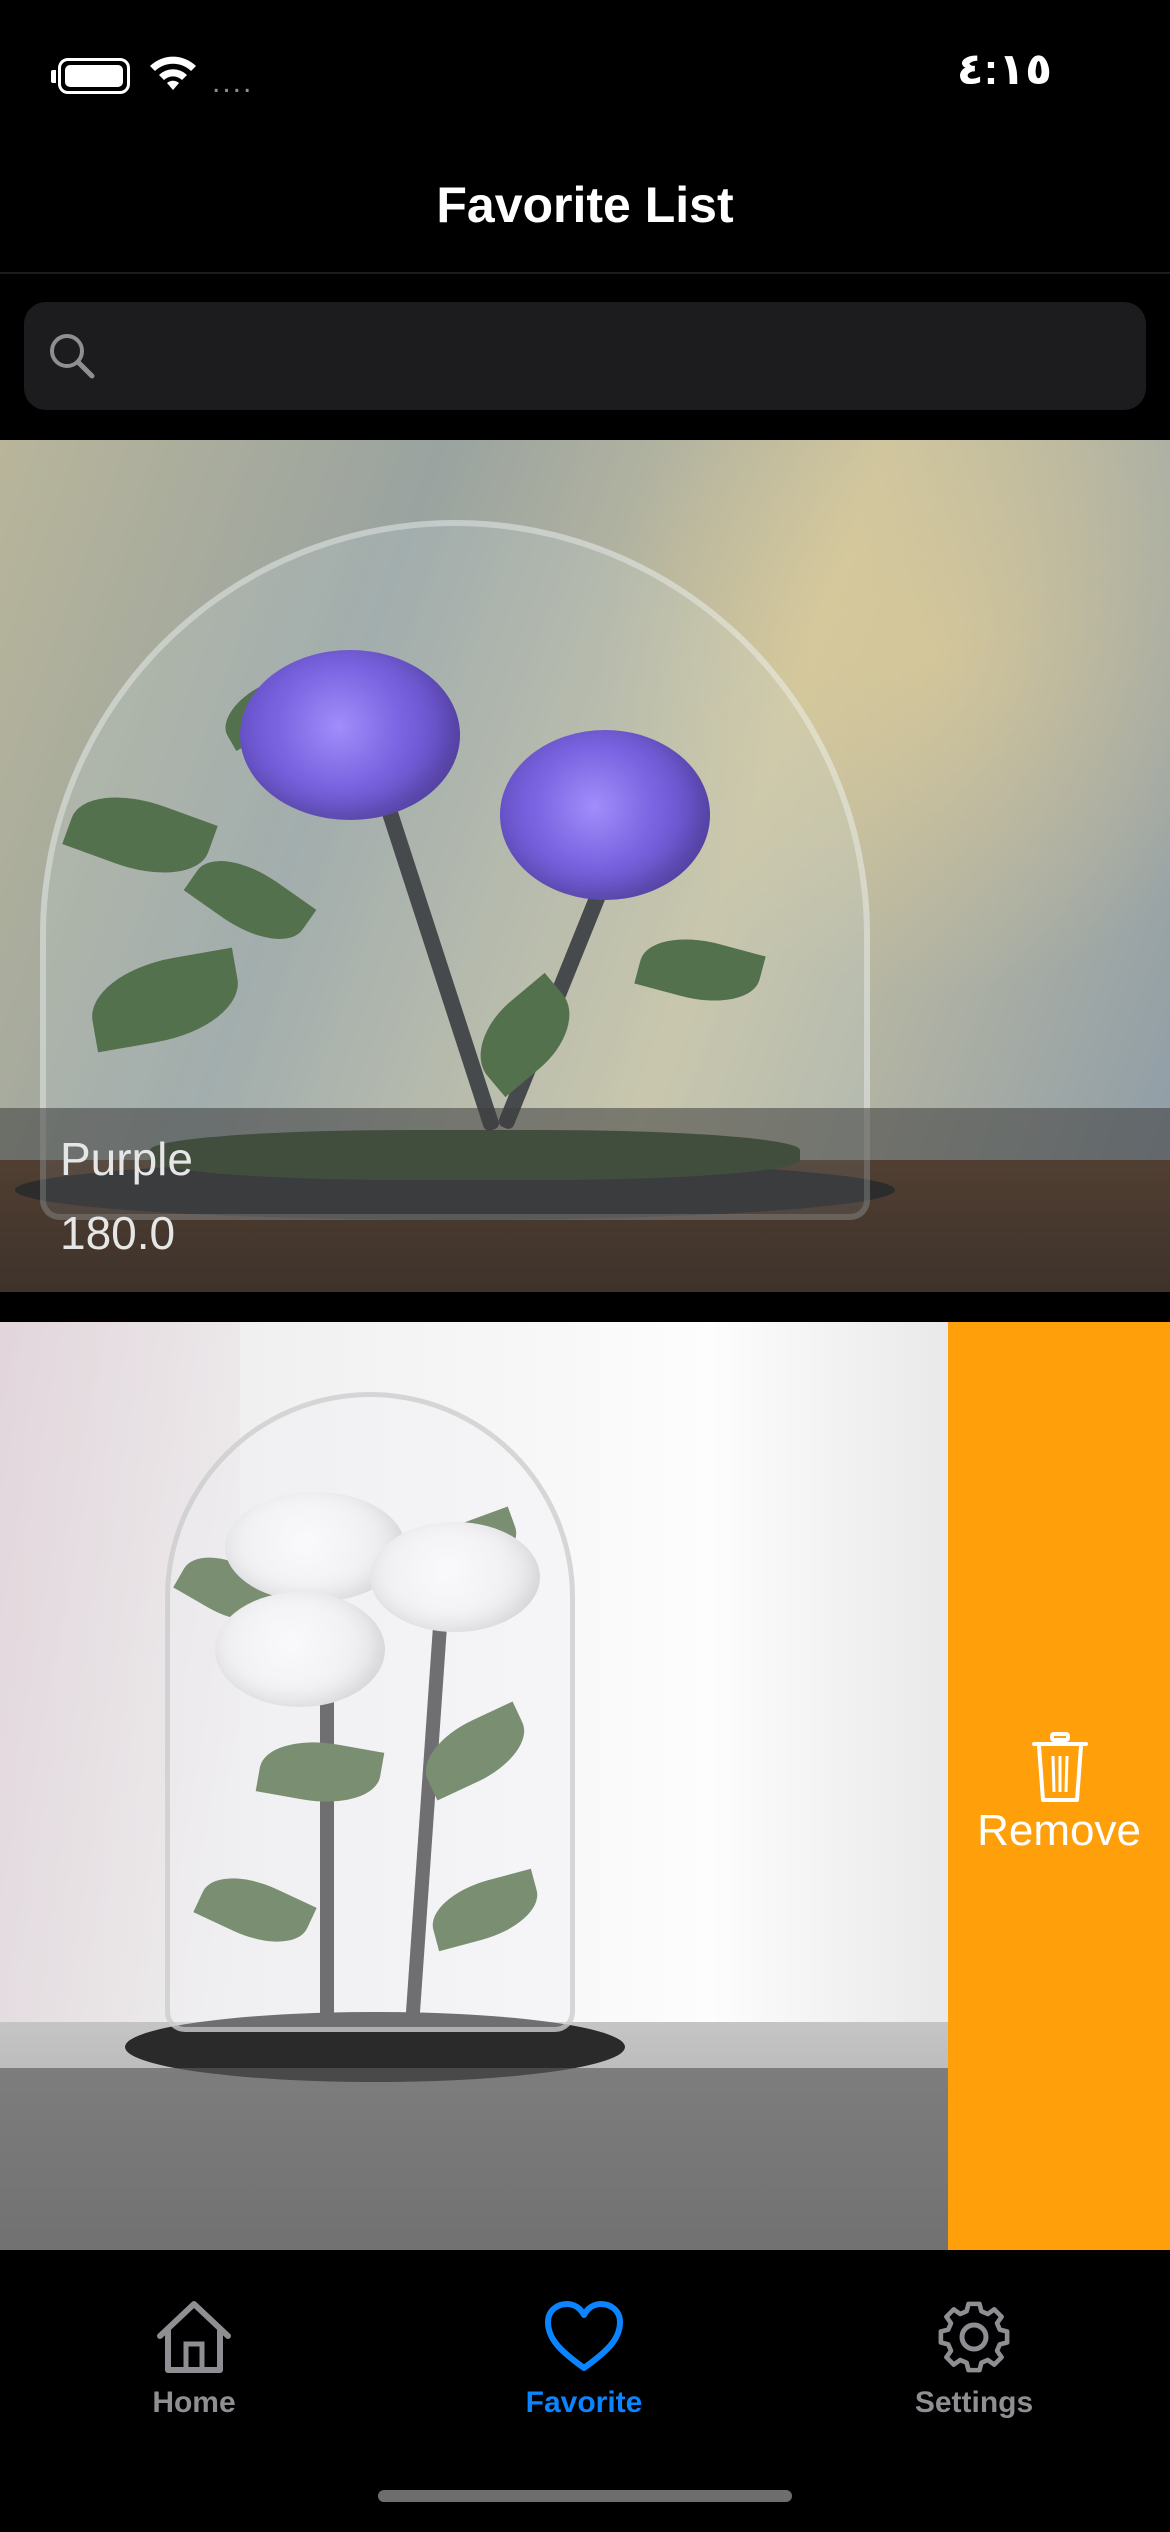  I want to click on home-indicator, so click(585, 2496).